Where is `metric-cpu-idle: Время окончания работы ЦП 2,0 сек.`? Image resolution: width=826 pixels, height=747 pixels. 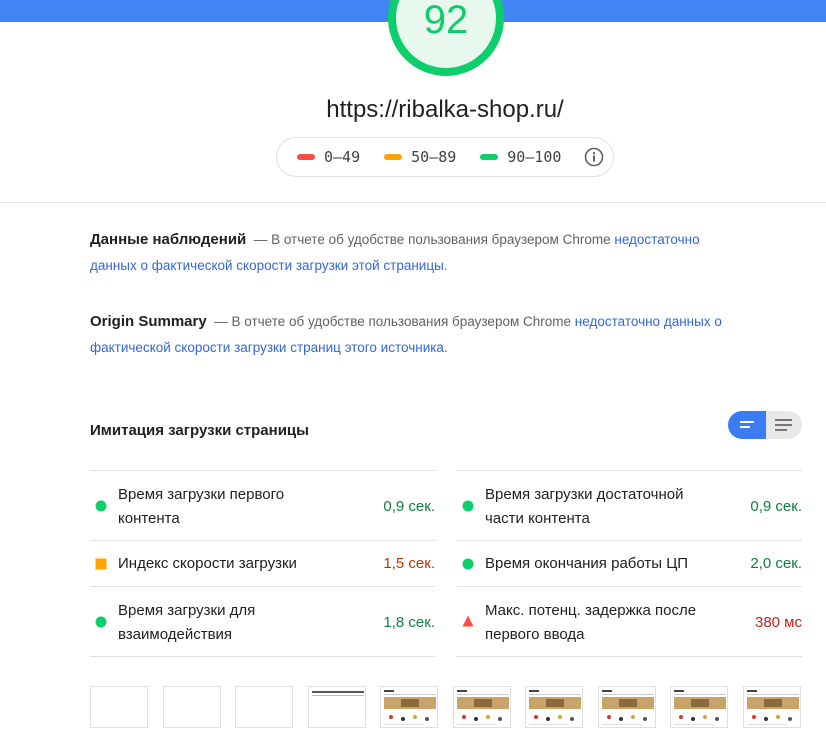
metric-cpu-idle: Время окончания работы ЦП 2,0 сек. is located at coordinates (629, 563).